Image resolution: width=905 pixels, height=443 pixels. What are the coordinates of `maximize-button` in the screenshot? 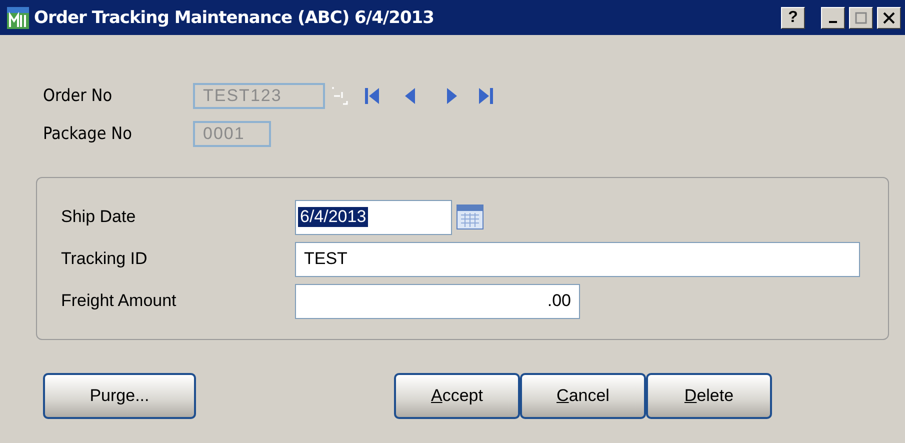 It's located at (861, 17).